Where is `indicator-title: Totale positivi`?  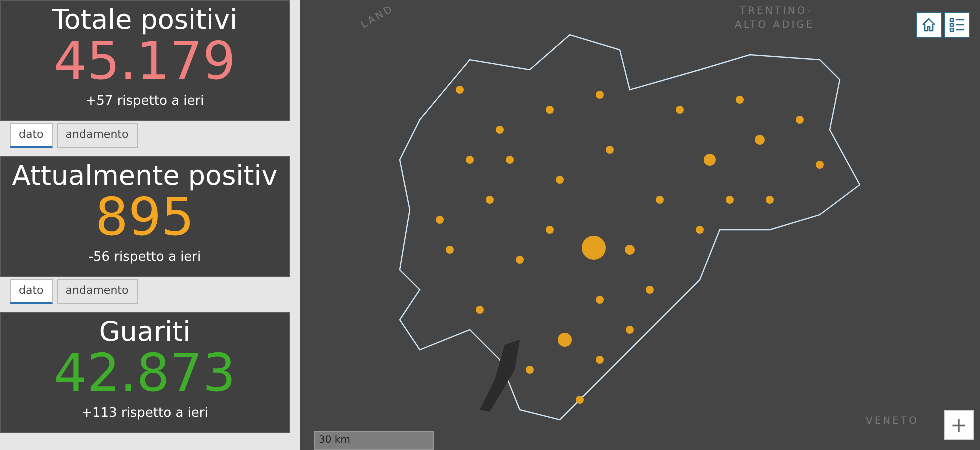
indicator-title: Totale positivi is located at coordinates (145, 20).